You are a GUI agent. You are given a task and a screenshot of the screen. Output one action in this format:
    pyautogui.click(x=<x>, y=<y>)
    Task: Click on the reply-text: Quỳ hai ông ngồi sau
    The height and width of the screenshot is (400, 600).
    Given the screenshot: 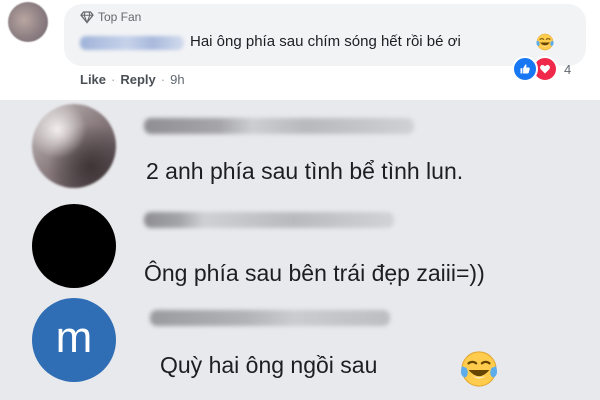 What is the action you would take?
    pyautogui.click(x=269, y=365)
    